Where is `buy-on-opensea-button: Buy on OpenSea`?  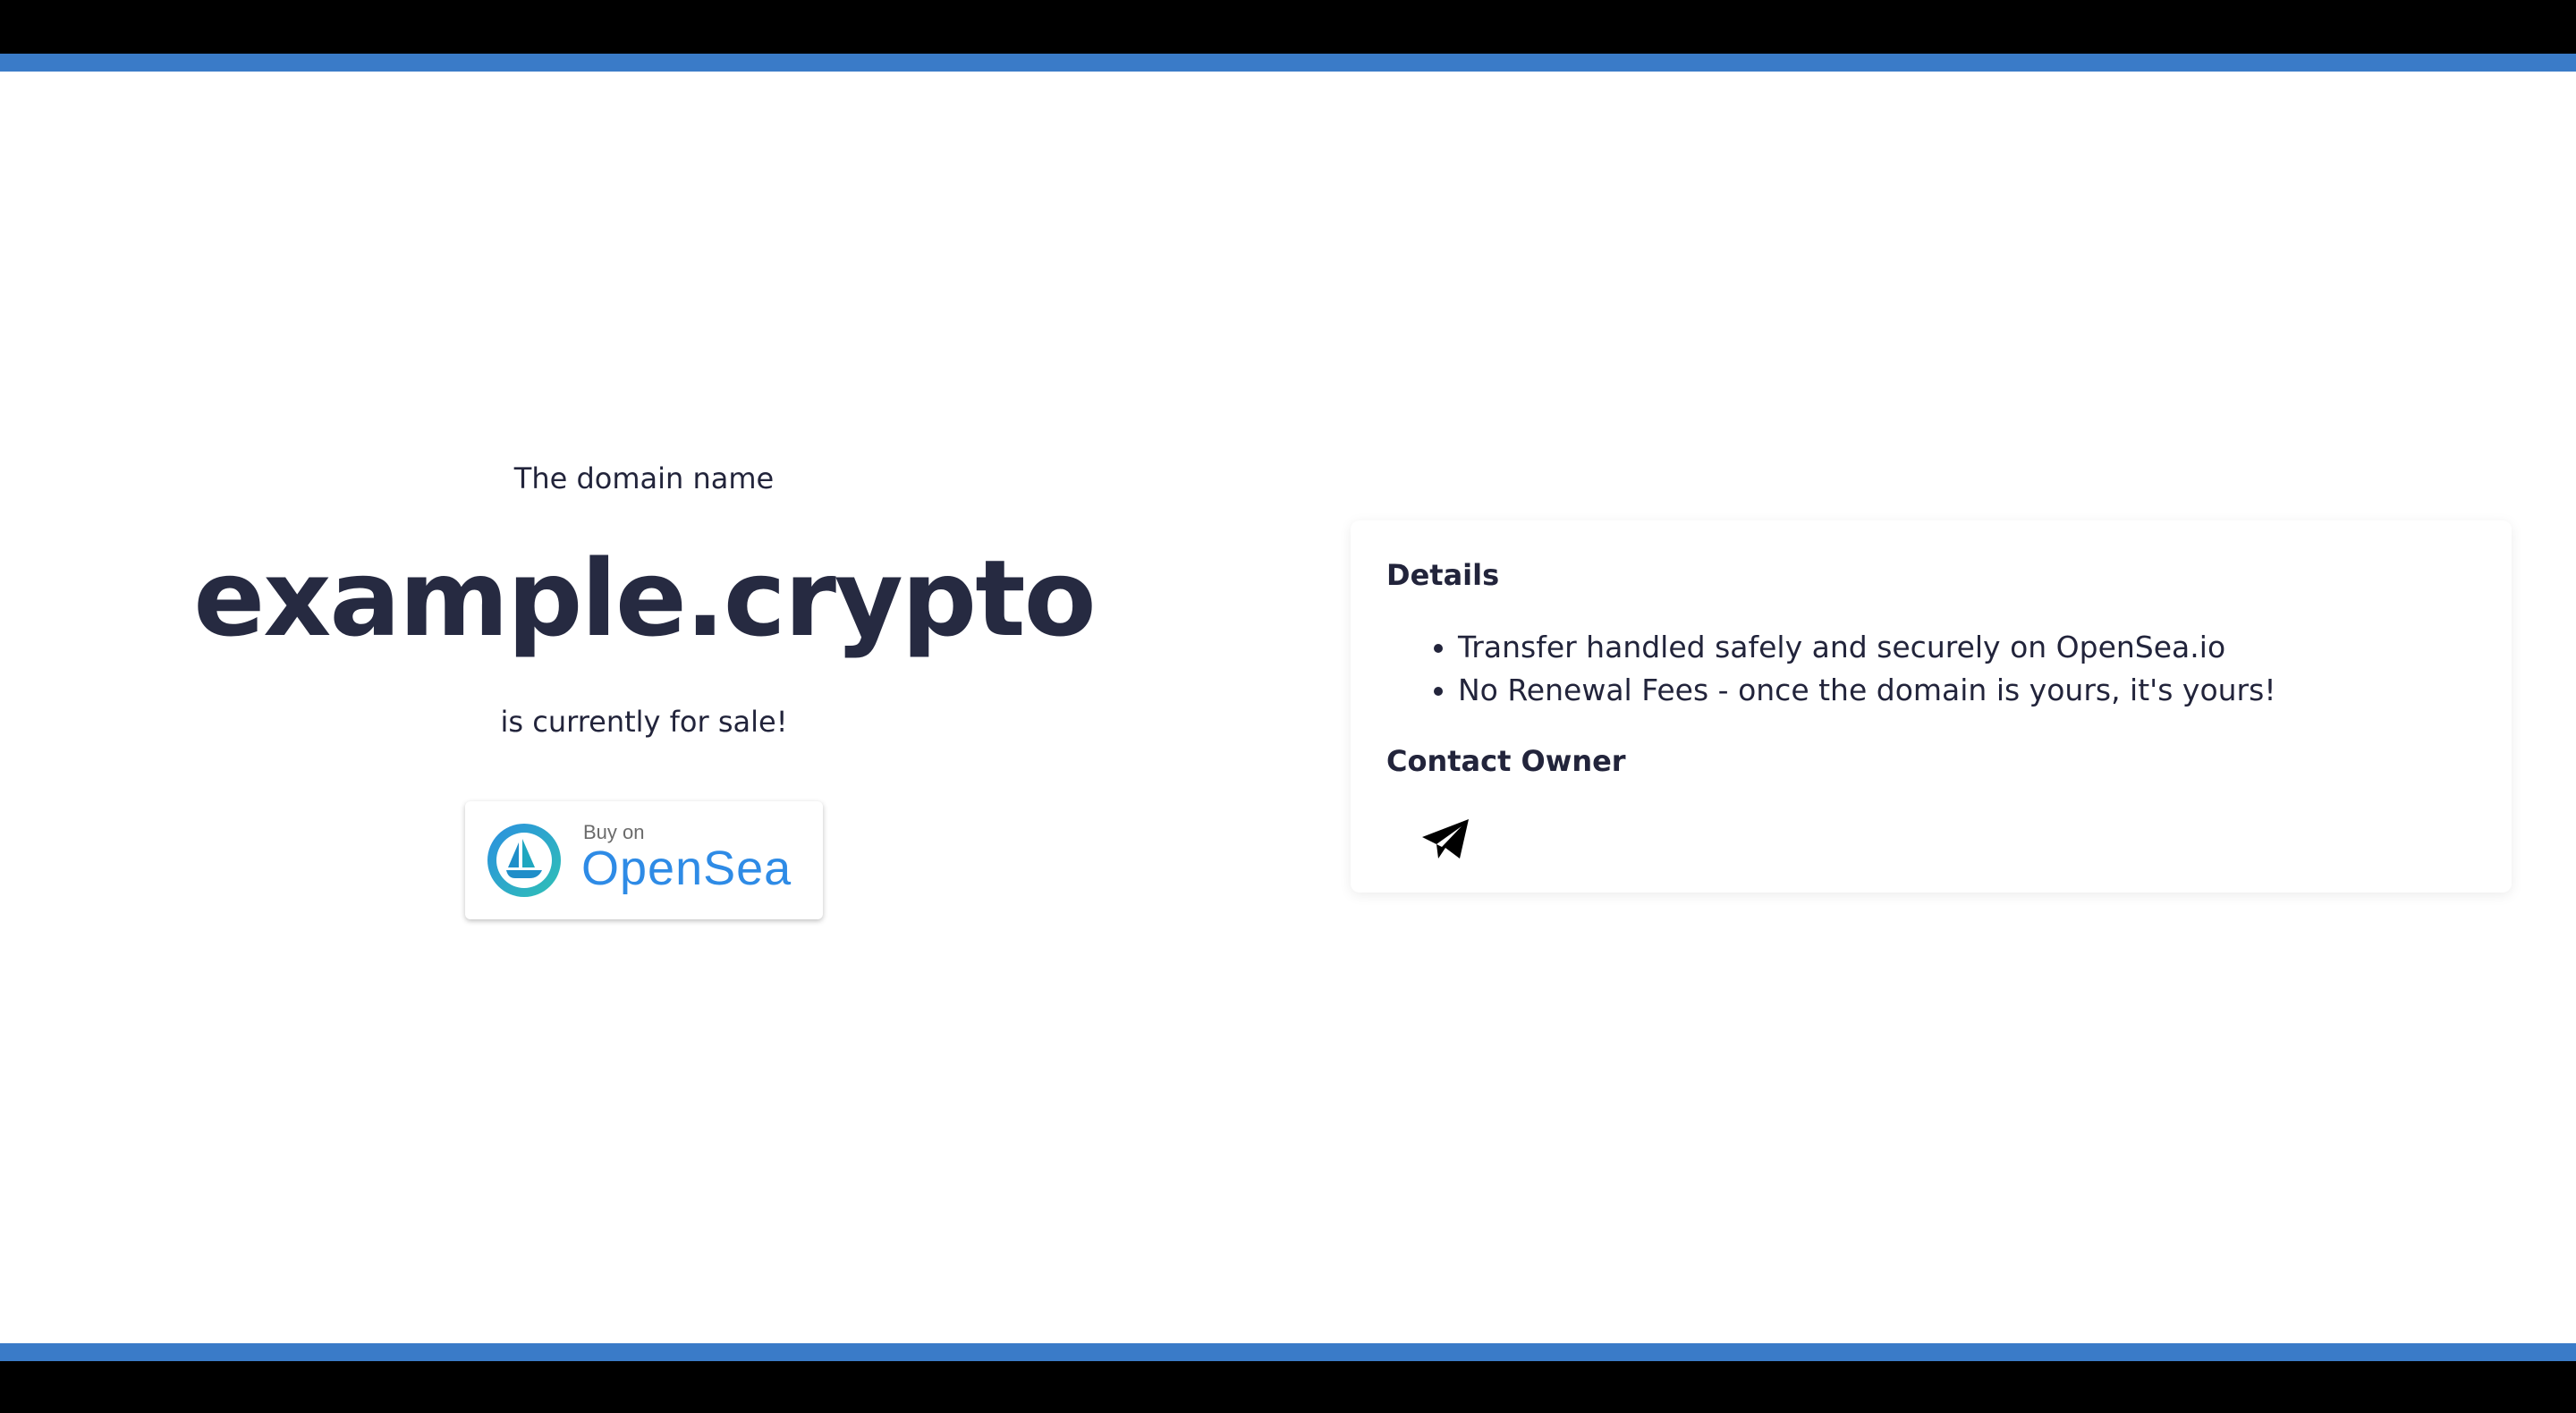
buy-on-opensea-button: Buy on OpenSea is located at coordinates (644, 860).